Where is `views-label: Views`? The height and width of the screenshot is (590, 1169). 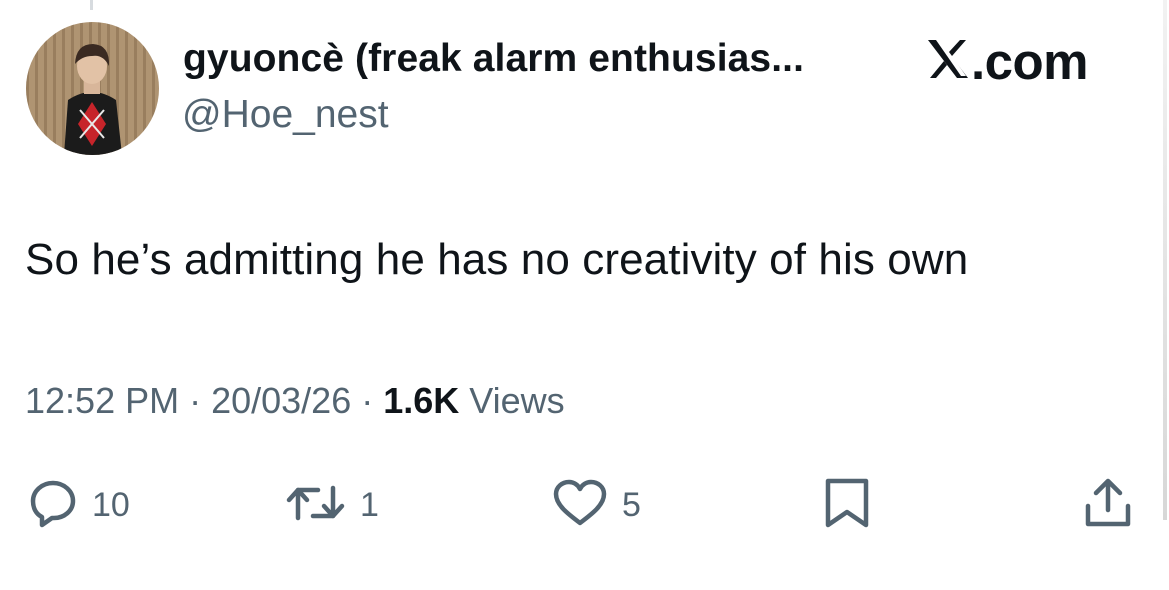
views-label: Views is located at coordinates (512, 400).